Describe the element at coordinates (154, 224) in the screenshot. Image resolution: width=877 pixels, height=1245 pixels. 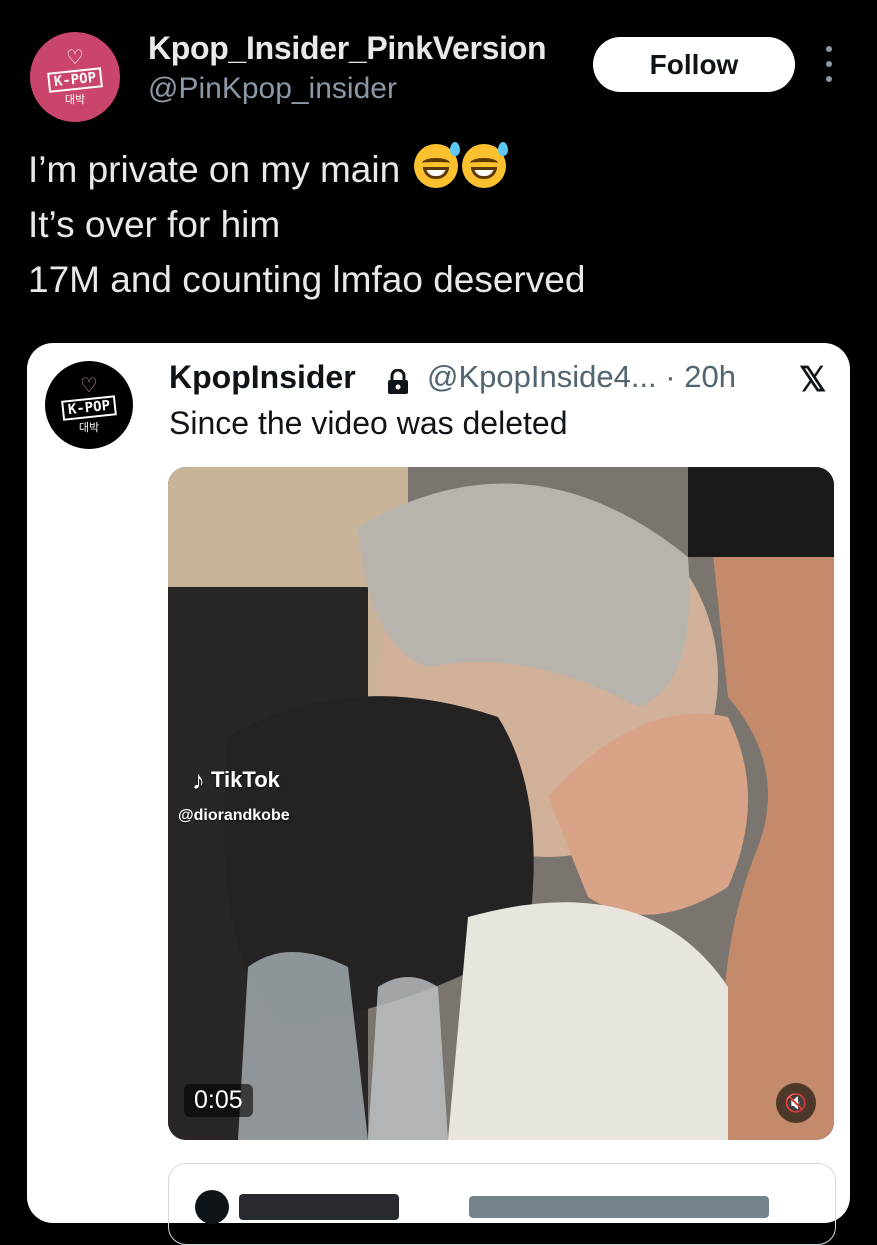
I see `post-line-2: It’s over for him` at that location.